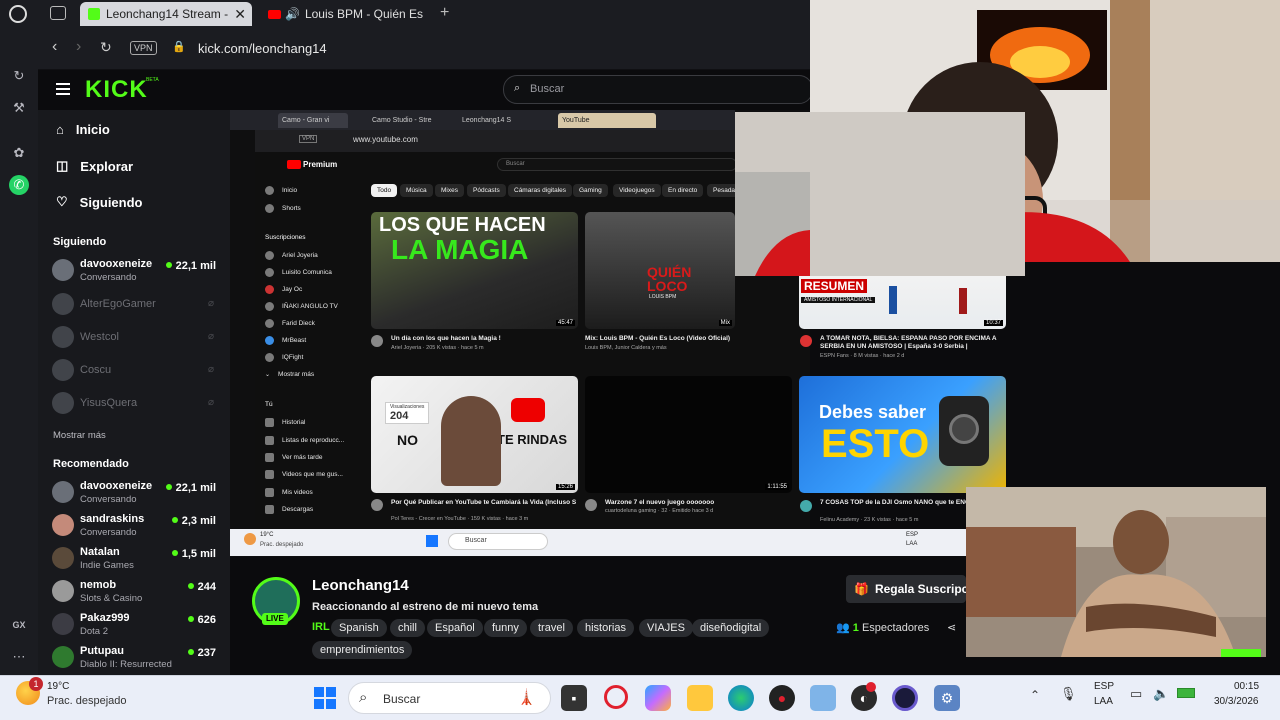 The width and height of the screenshot is (1280, 720). Describe the element at coordinates (360, 585) in the screenshot. I see `channel-name: Leonchang14` at that location.